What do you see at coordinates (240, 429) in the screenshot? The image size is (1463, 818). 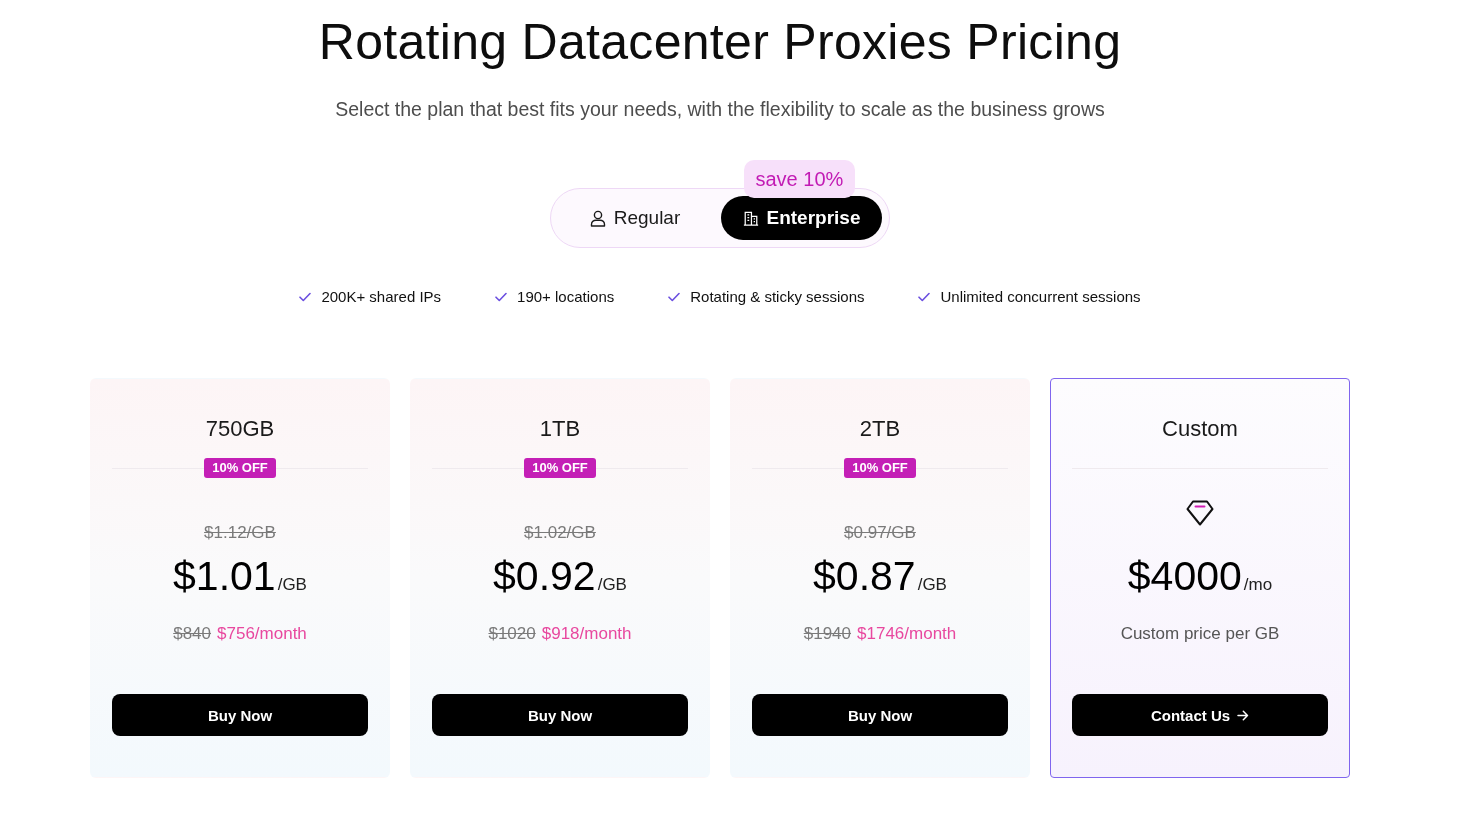 I see `plan-name: 750GB` at bounding box center [240, 429].